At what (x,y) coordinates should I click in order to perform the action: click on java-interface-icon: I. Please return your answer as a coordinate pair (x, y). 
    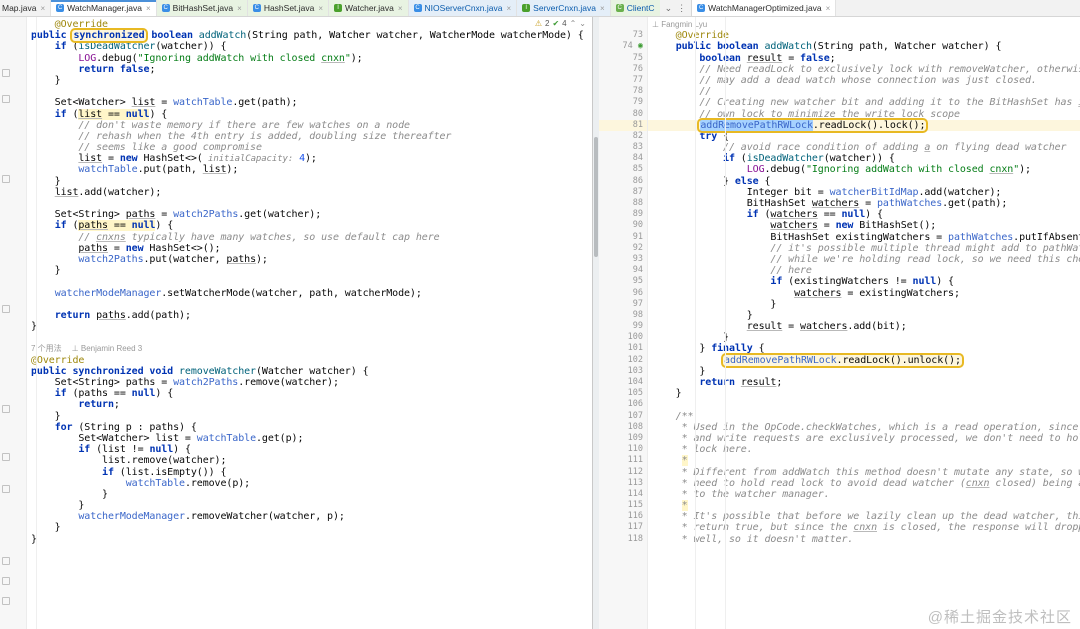
    Looking at the image, I should click on (526, 8).